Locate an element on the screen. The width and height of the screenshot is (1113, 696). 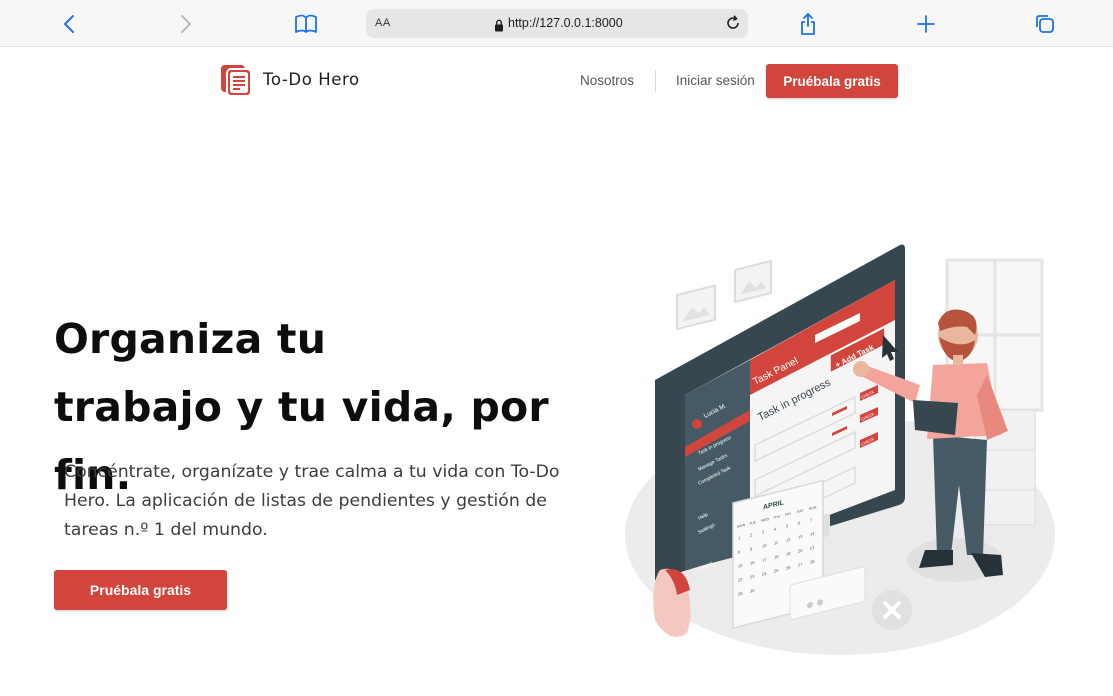
nav-link-login: Iniciar sesión is located at coordinates (715, 80).